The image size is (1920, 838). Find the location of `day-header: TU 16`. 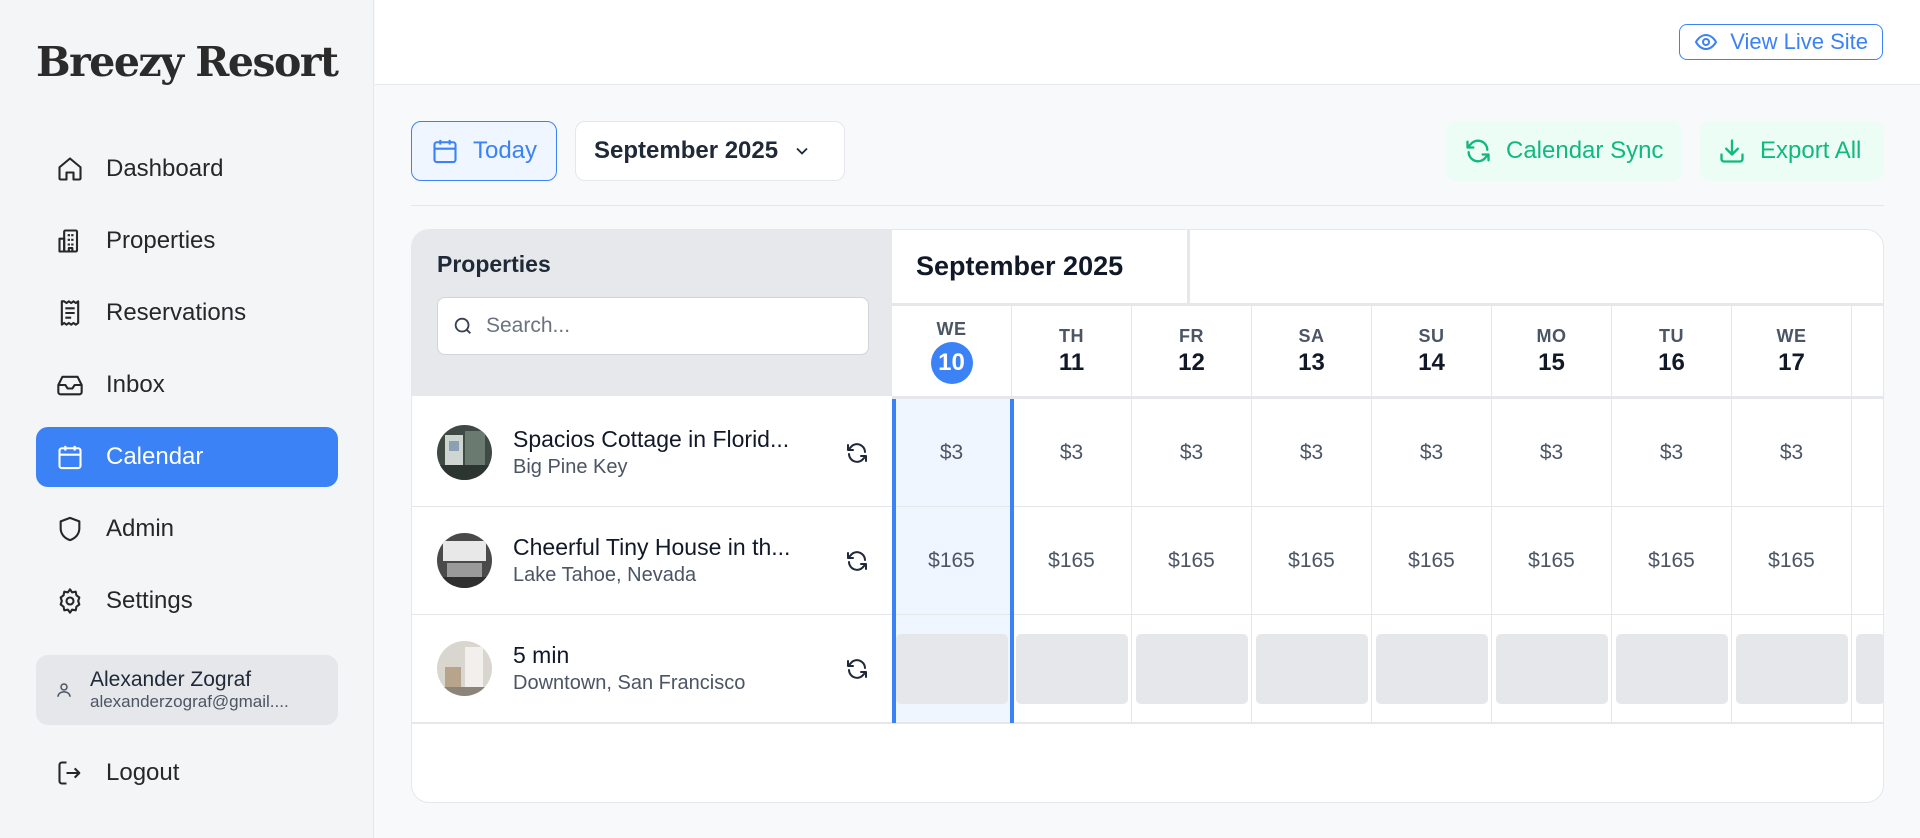

day-header: TU 16 is located at coordinates (1672, 351).